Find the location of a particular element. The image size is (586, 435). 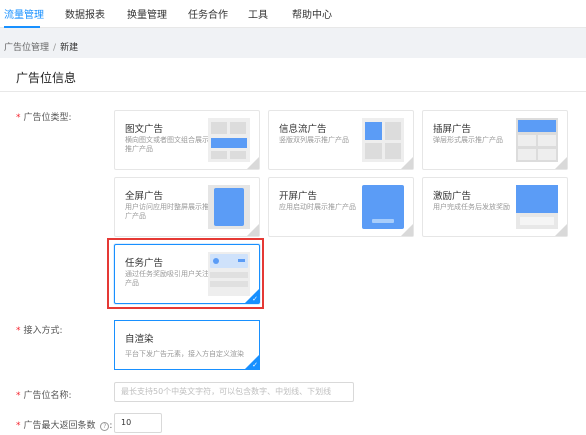

ad-type-card-task: 任务广告 通过任务奖励吸引用户关注产品 ✓ is located at coordinates (187, 274).